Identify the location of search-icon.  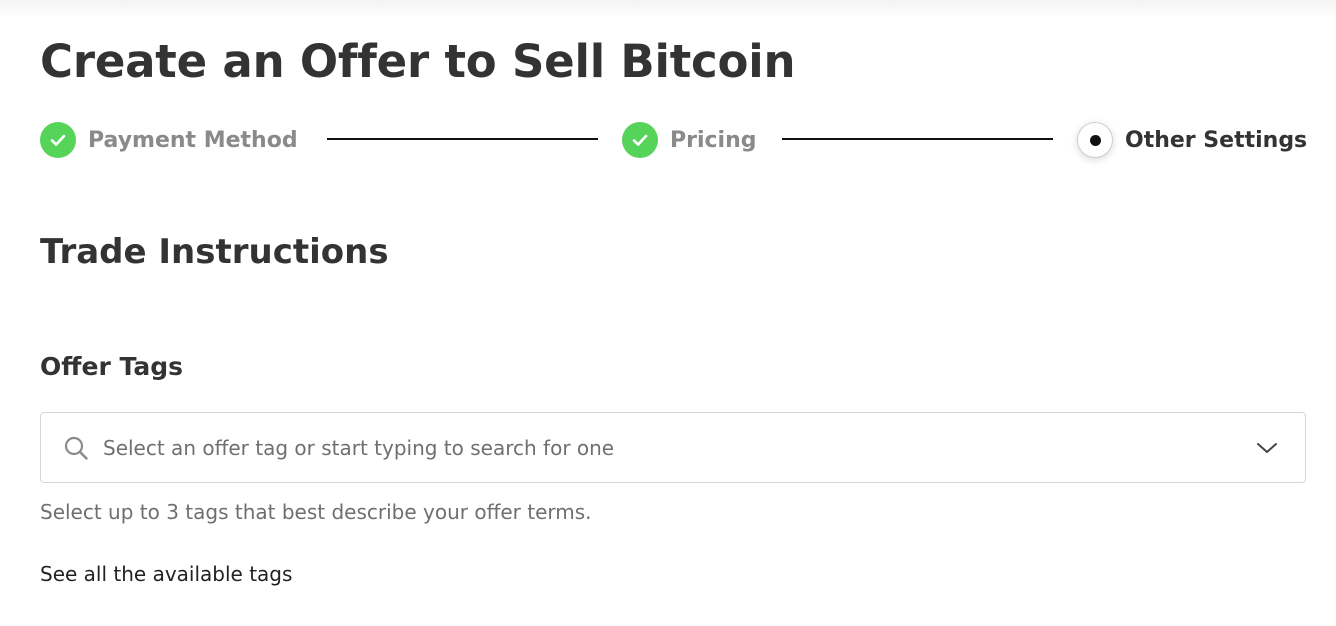
(76, 448).